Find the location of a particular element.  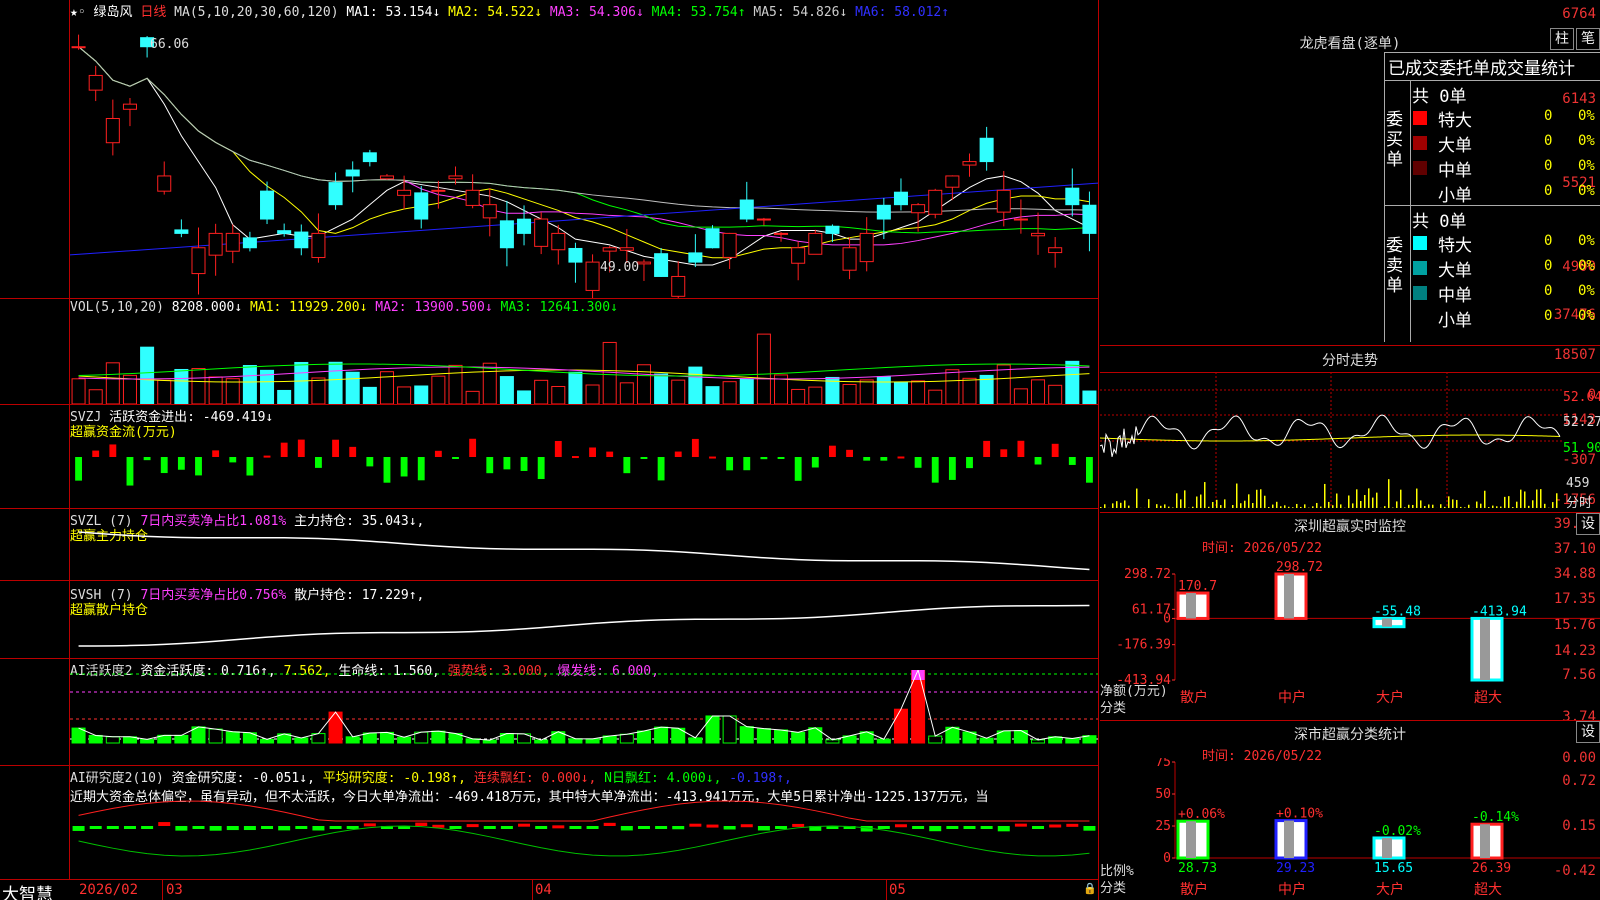

bar-mode-button: 柱 is located at coordinates (1562, 39).